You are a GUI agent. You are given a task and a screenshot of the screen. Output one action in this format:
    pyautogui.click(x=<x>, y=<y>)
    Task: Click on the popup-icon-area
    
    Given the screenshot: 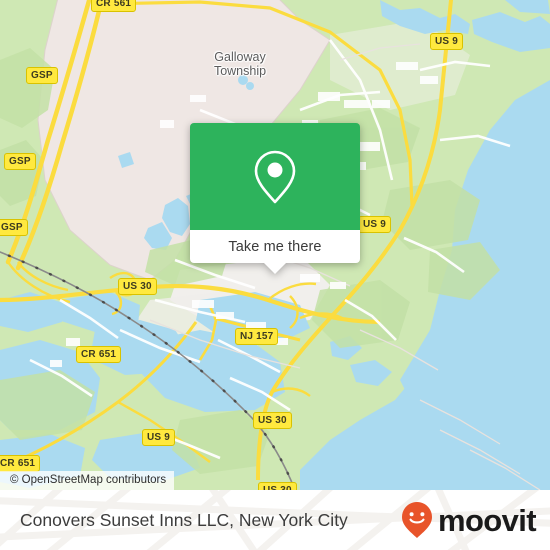 What is the action you would take?
    pyautogui.click(x=275, y=176)
    